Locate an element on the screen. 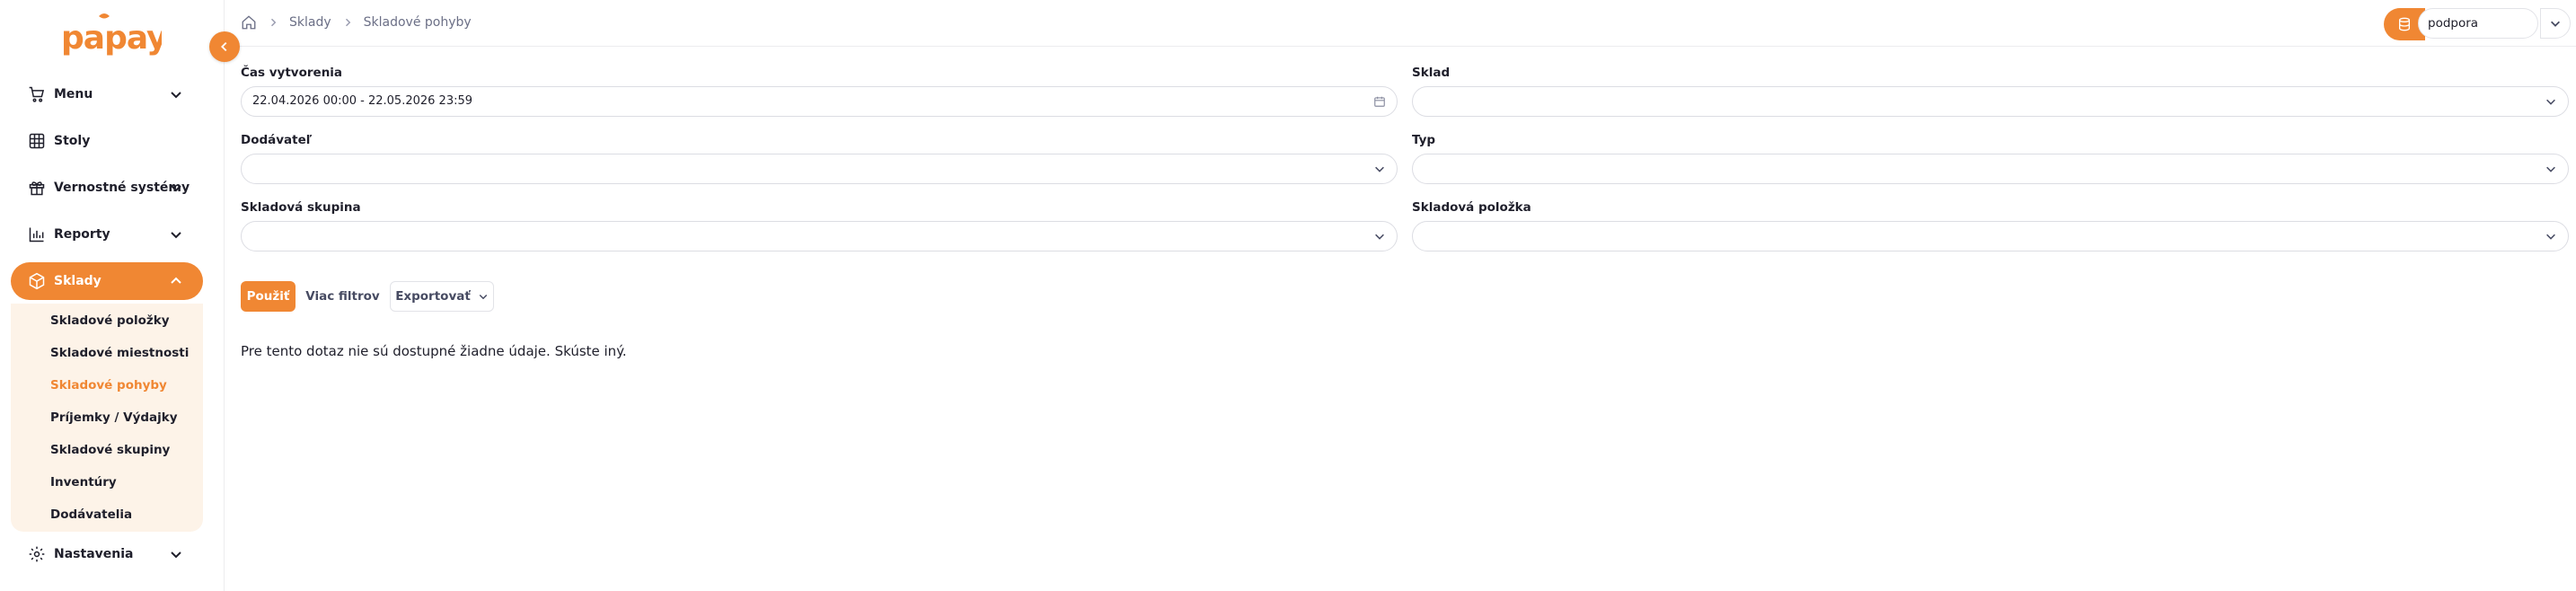 The image size is (2576, 591). sidebar-item-nastavenia: Nastavenia is located at coordinates (107, 554).